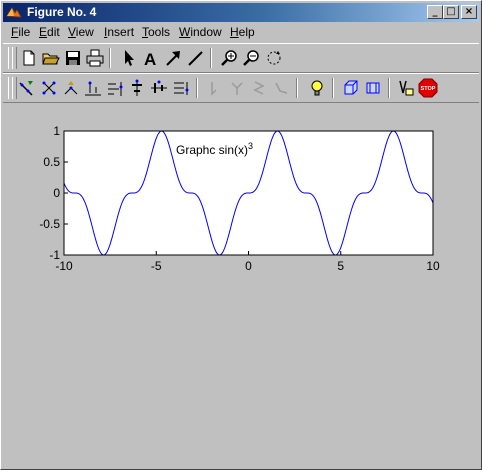 This screenshot has width=482, height=470. What do you see at coordinates (214, 149) in the screenshot?
I see `chart-title: Graphc sin(x)3` at bounding box center [214, 149].